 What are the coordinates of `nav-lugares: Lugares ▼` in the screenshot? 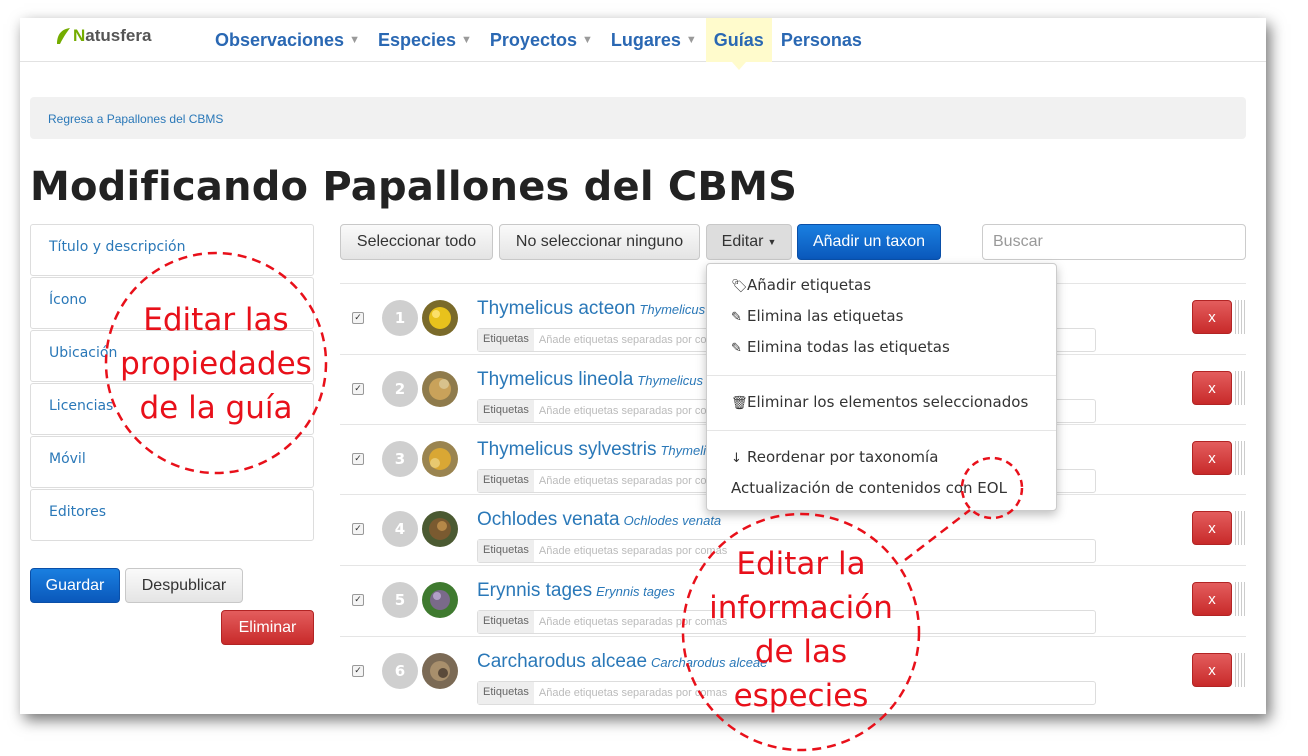 It's located at (654, 40).